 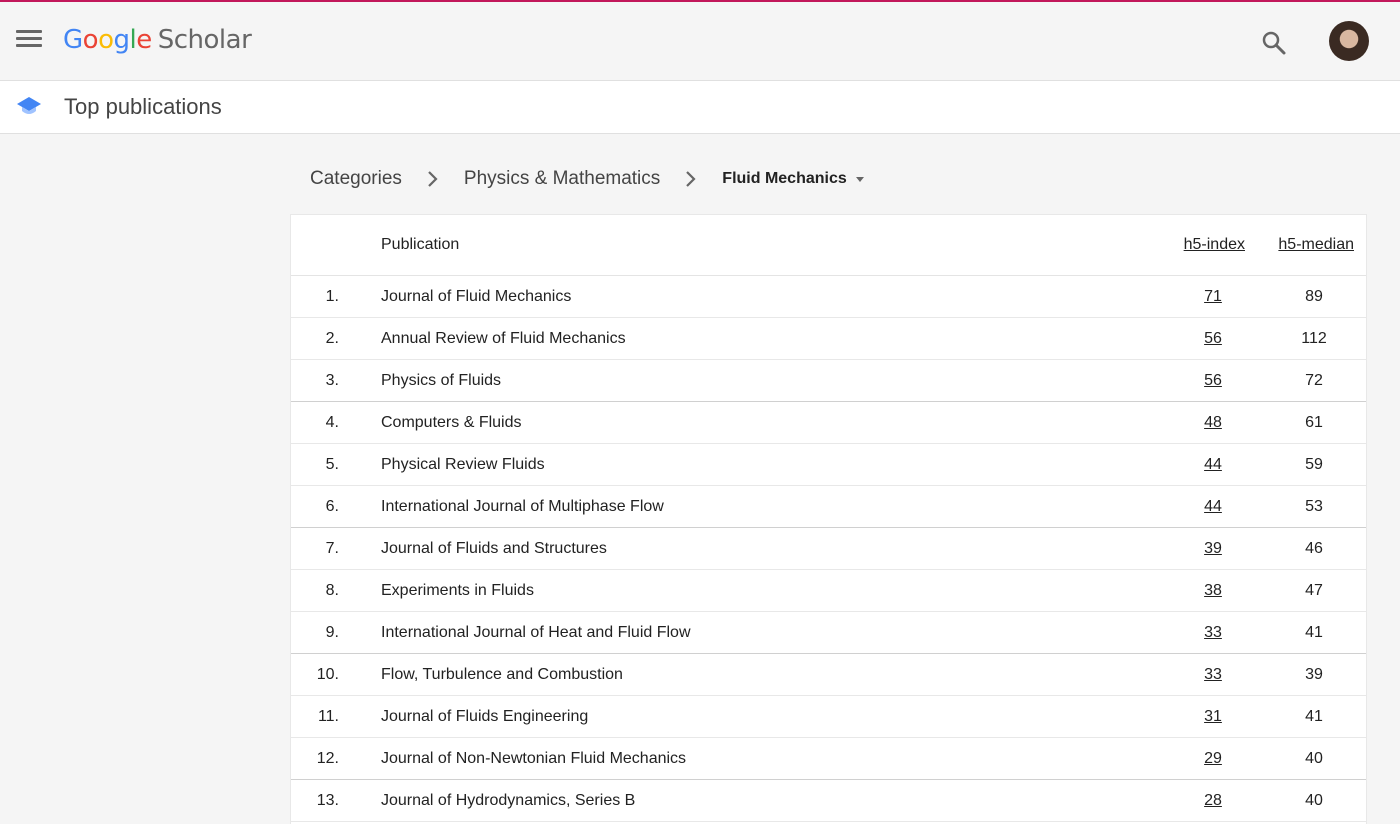 I want to click on row-h5-index-link: 28, so click(x=1213, y=801).